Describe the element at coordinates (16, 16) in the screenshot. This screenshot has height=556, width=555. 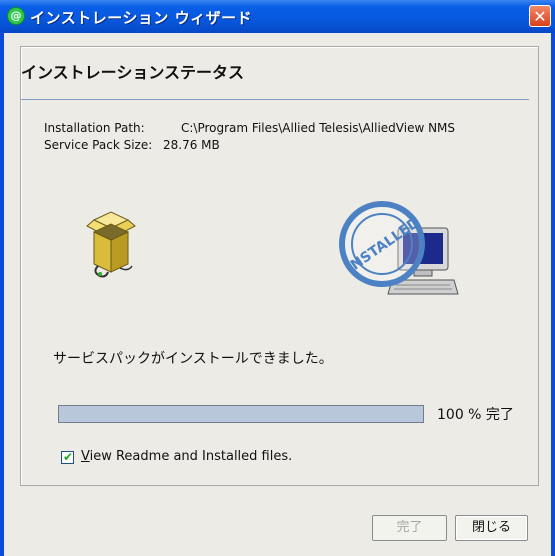
I see `app-icon: @` at that location.